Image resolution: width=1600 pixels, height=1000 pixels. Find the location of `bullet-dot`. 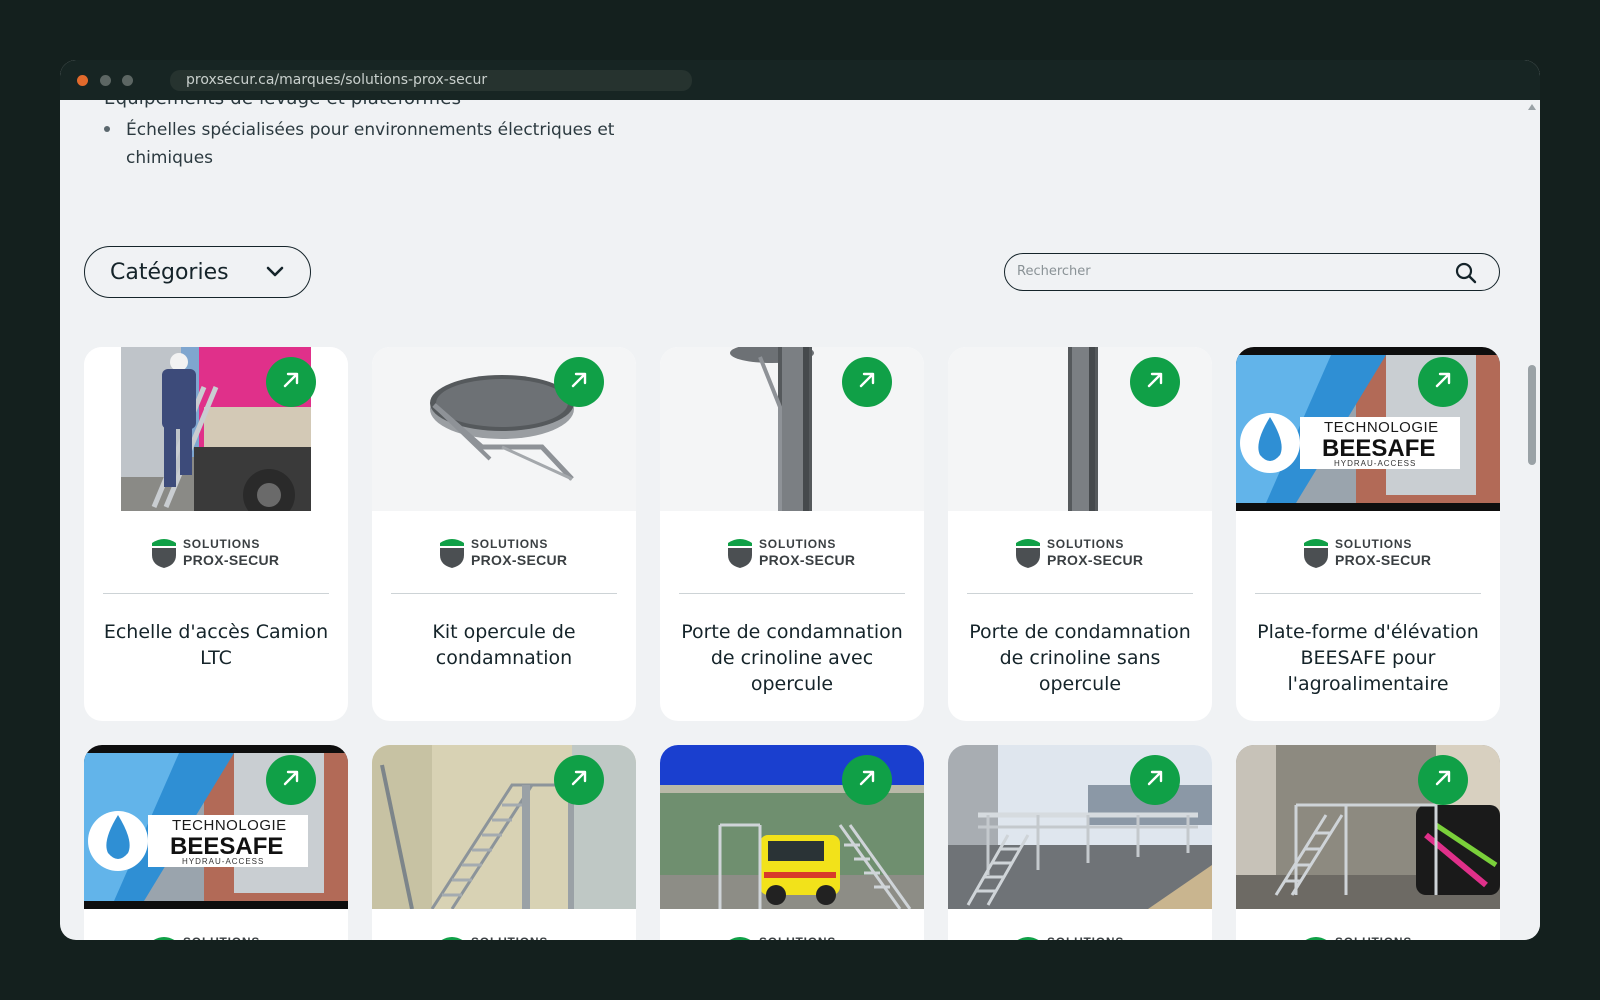

bullet-dot is located at coordinates (107, 129).